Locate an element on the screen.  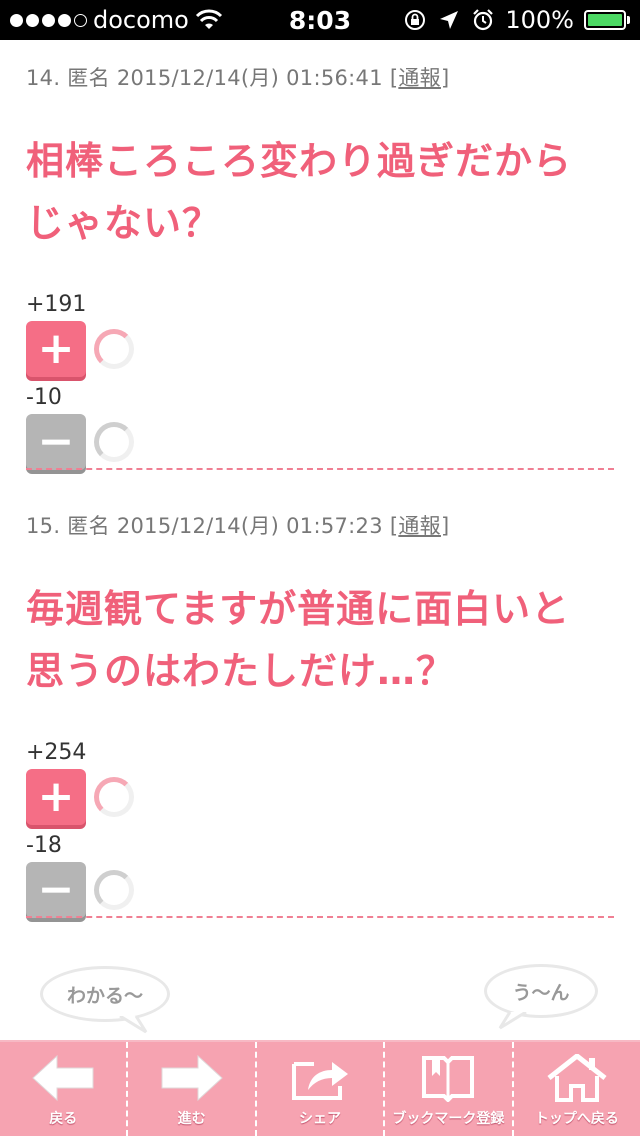
nav-bookmark: ブックマーク登録 is located at coordinates (447, 1089).